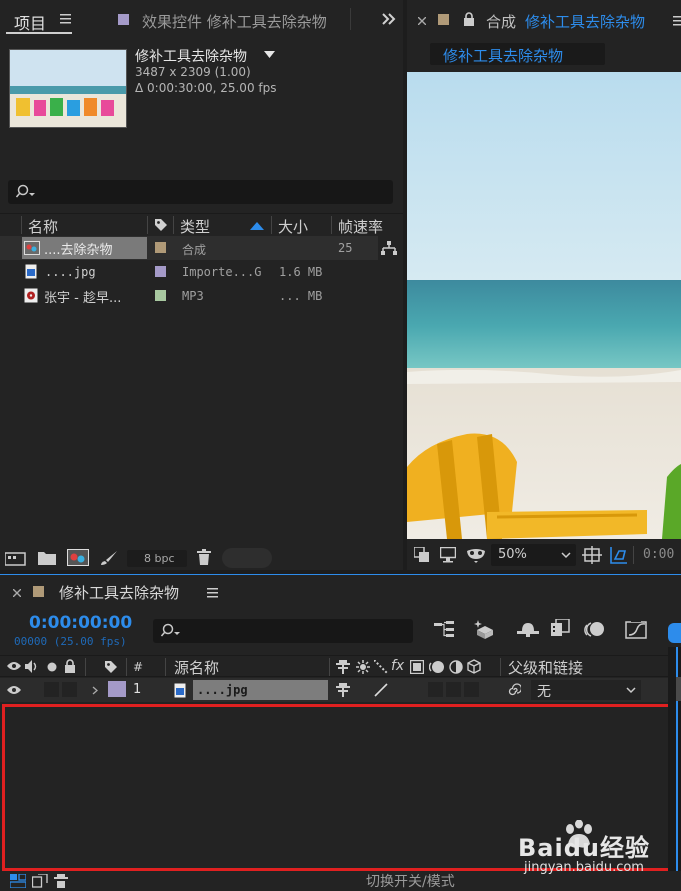 This screenshot has height=891, width=681. I want to click on layer-name-field: ....jpg, so click(260, 690).